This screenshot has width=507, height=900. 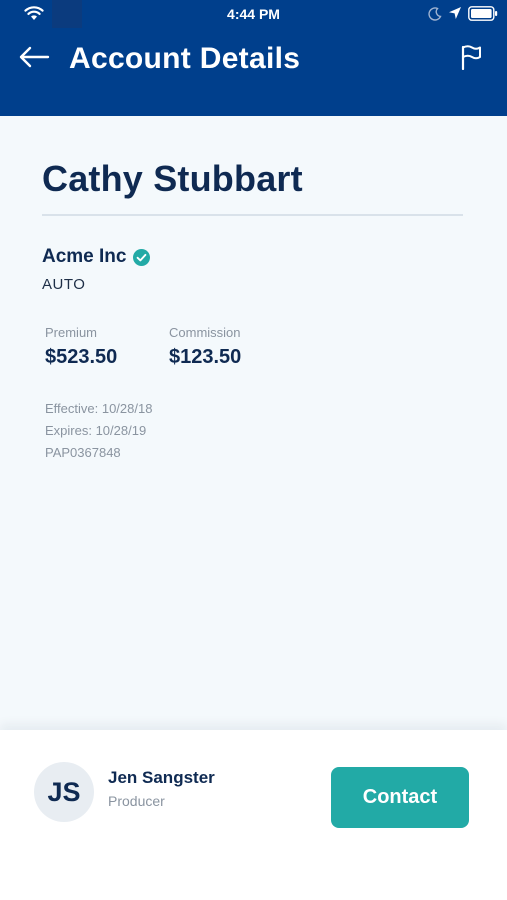 I want to click on status-bar: 4:44 PM, so click(x=253, y=14).